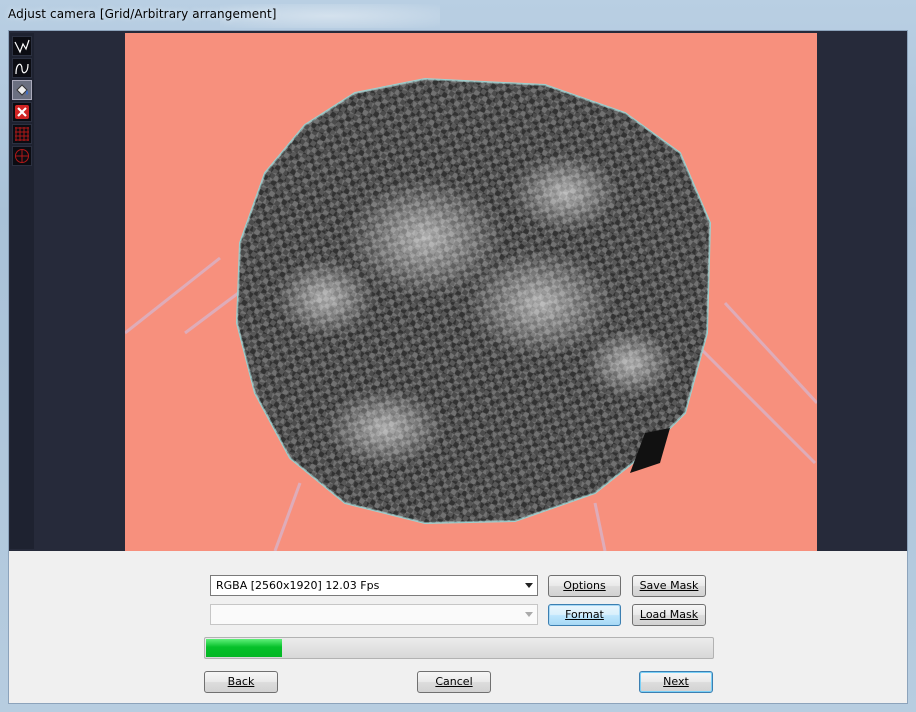 Image resolution: width=916 pixels, height=712 pixels. What do you see at coordinates (669, 615) in the screenshot?
I see `load-mask-button: Load Mask` at bounding box center [669, 615].